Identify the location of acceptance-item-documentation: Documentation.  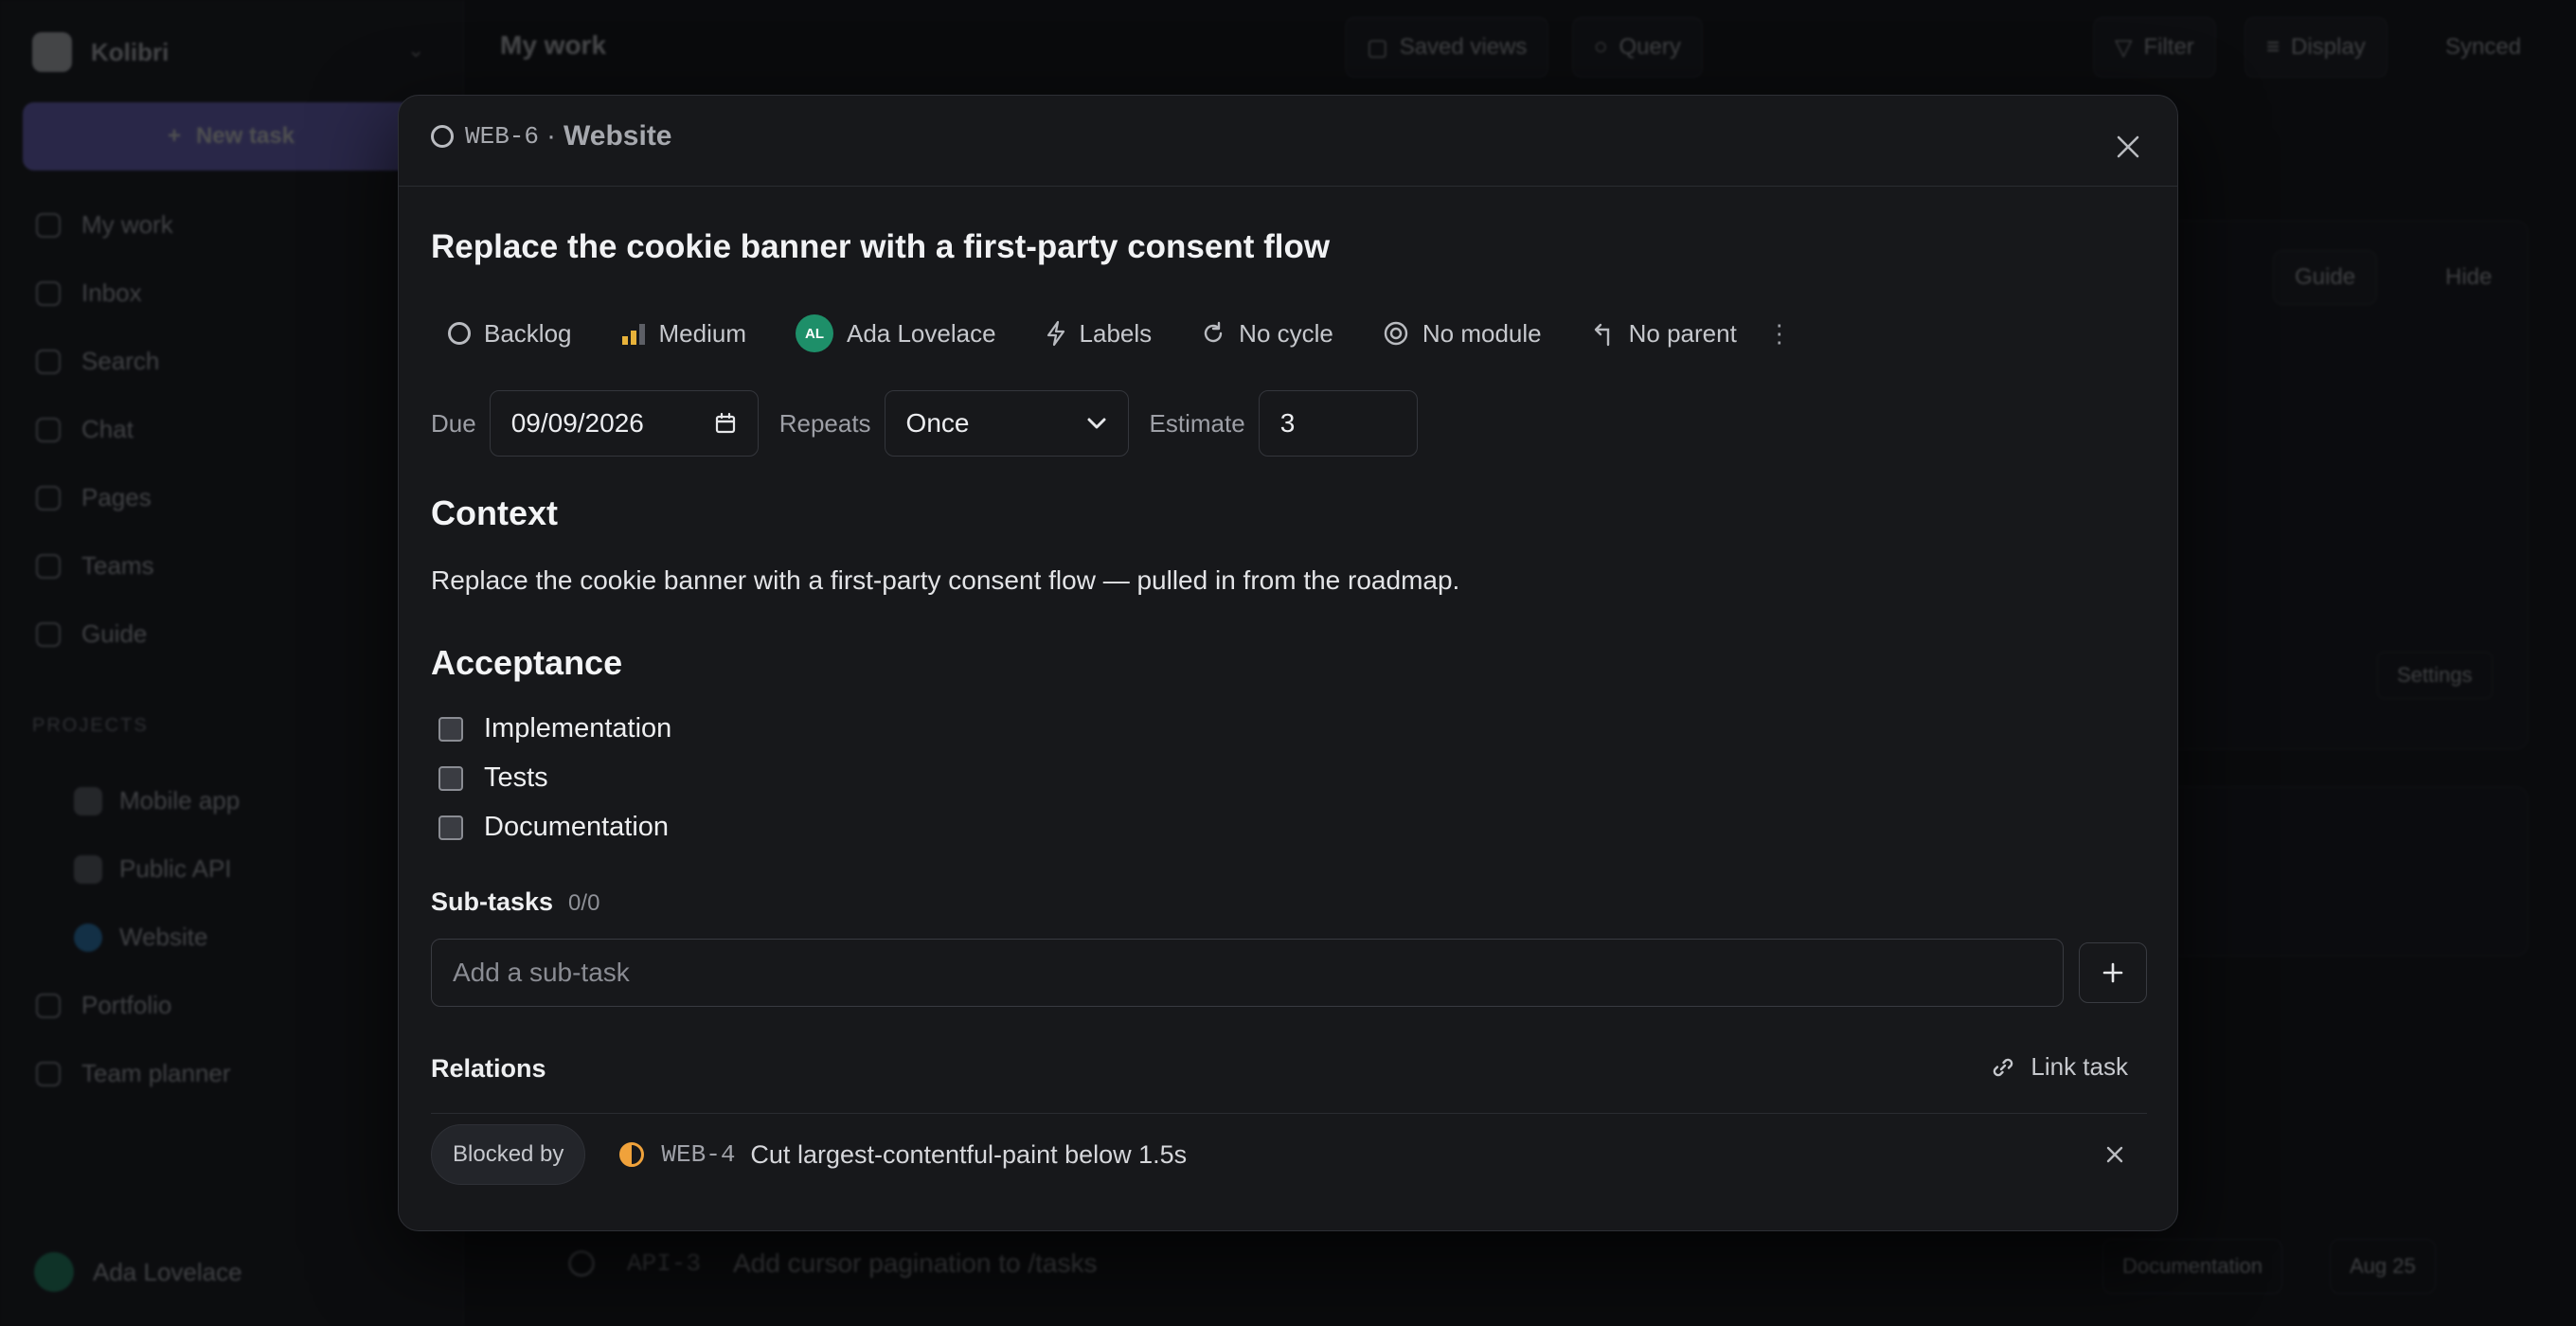
(553, 828).